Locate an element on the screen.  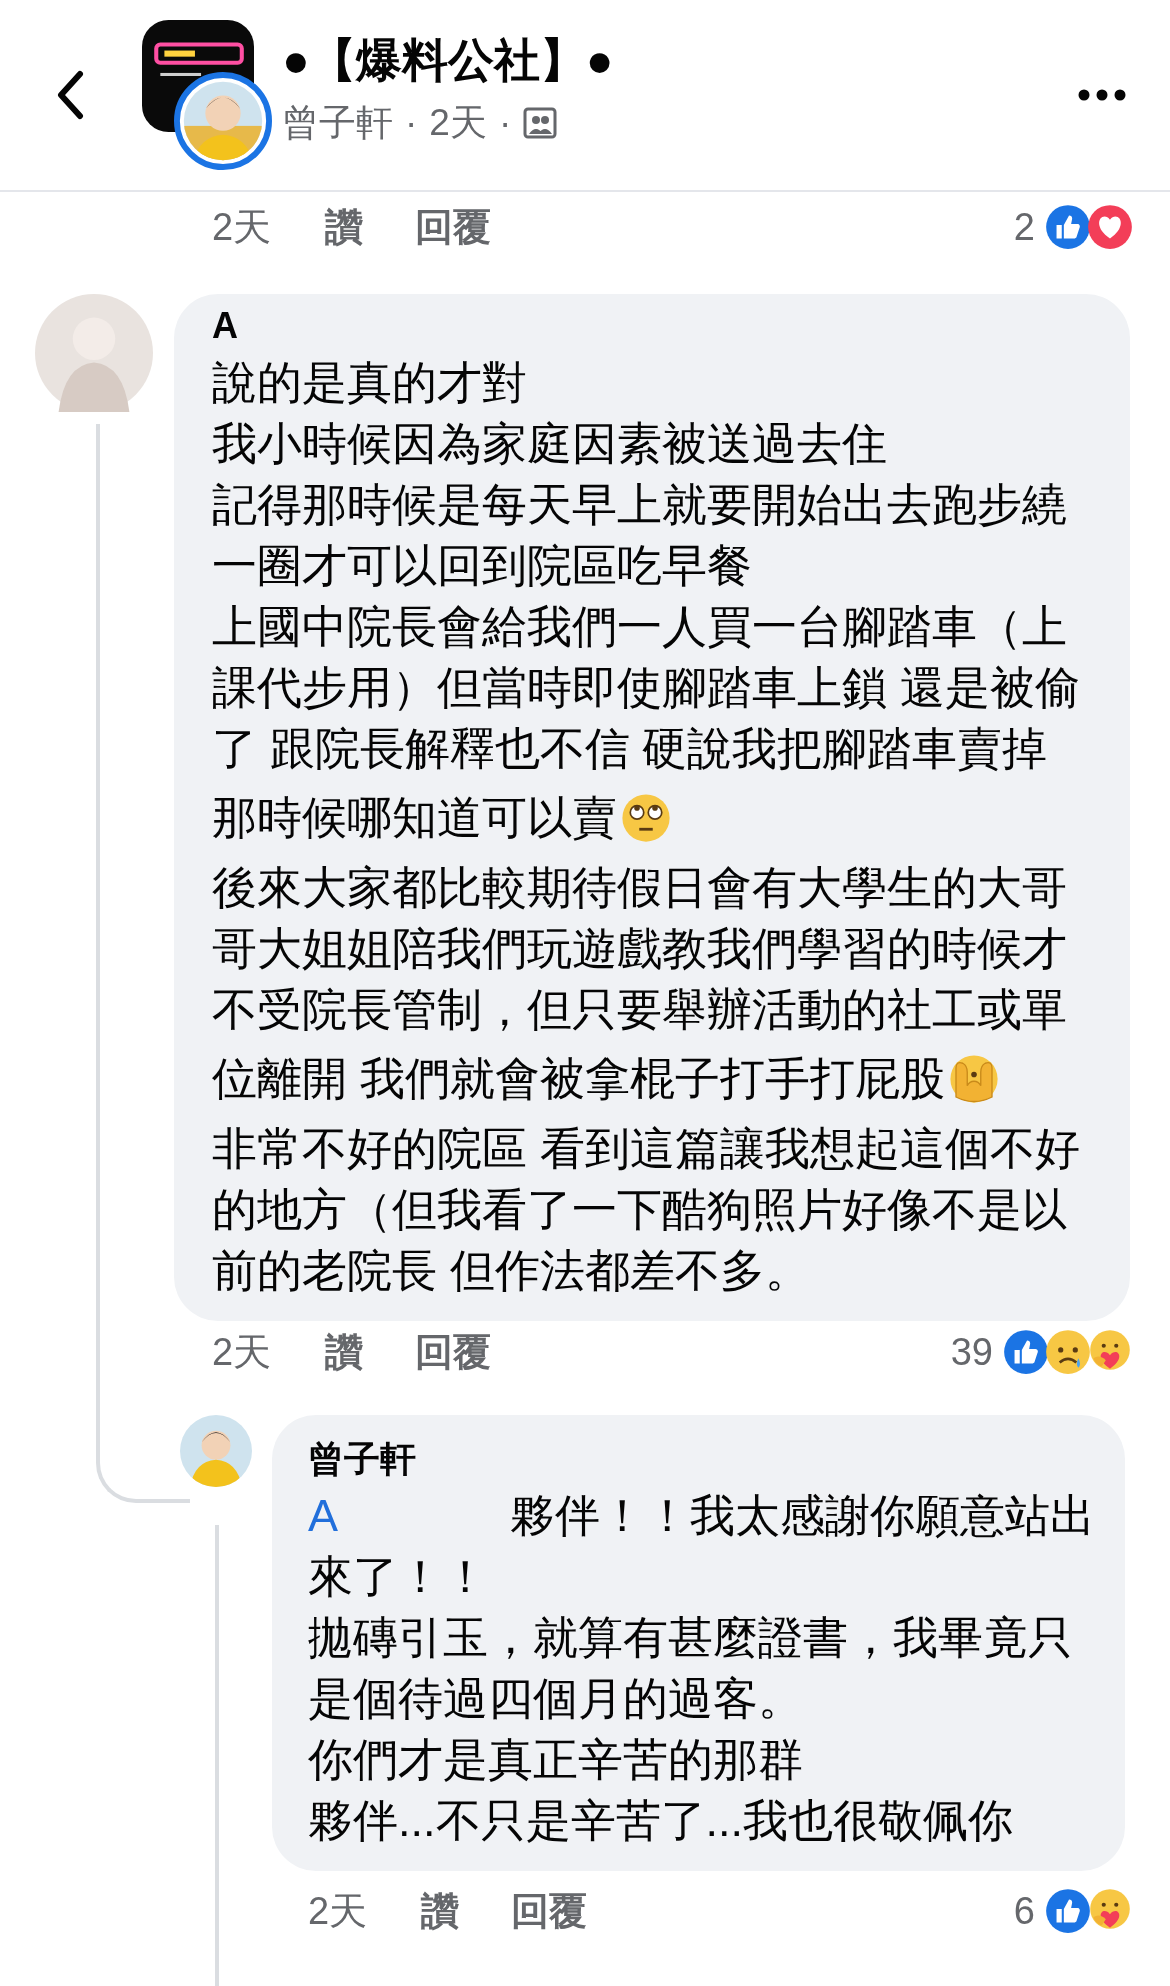
comment-text-line: 說的是真的才對 is located at coordinates (369, 382).